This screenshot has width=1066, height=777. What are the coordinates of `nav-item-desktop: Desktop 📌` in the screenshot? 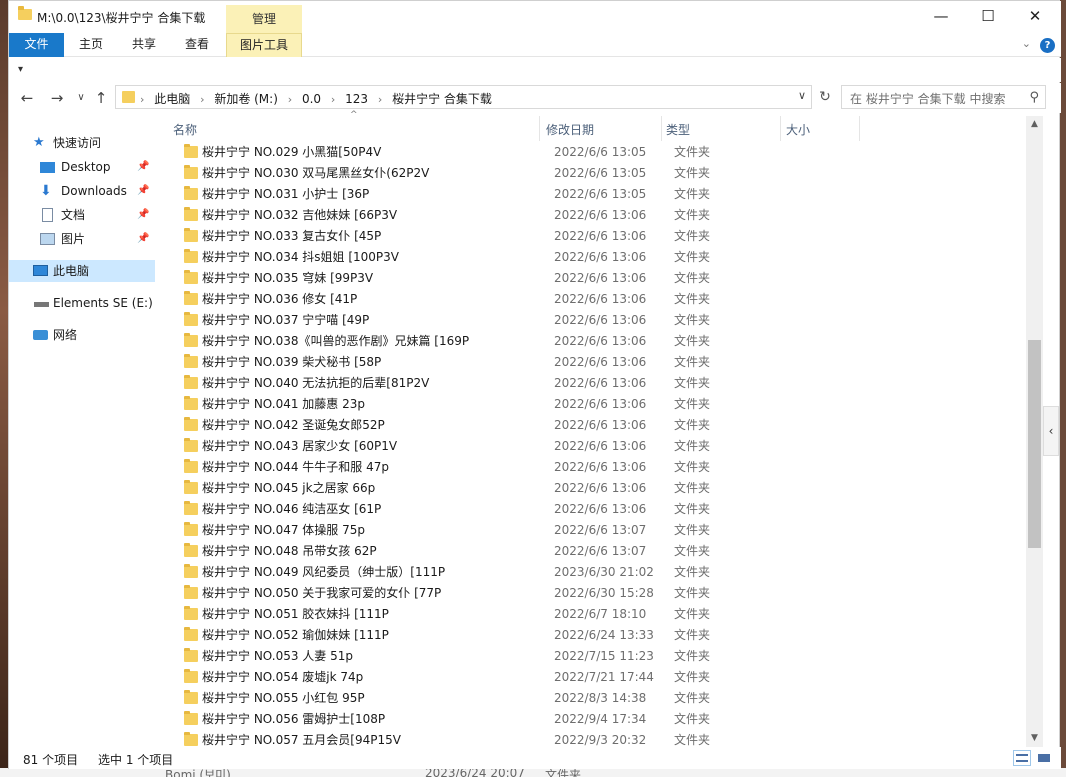 It's located at (82, 167).